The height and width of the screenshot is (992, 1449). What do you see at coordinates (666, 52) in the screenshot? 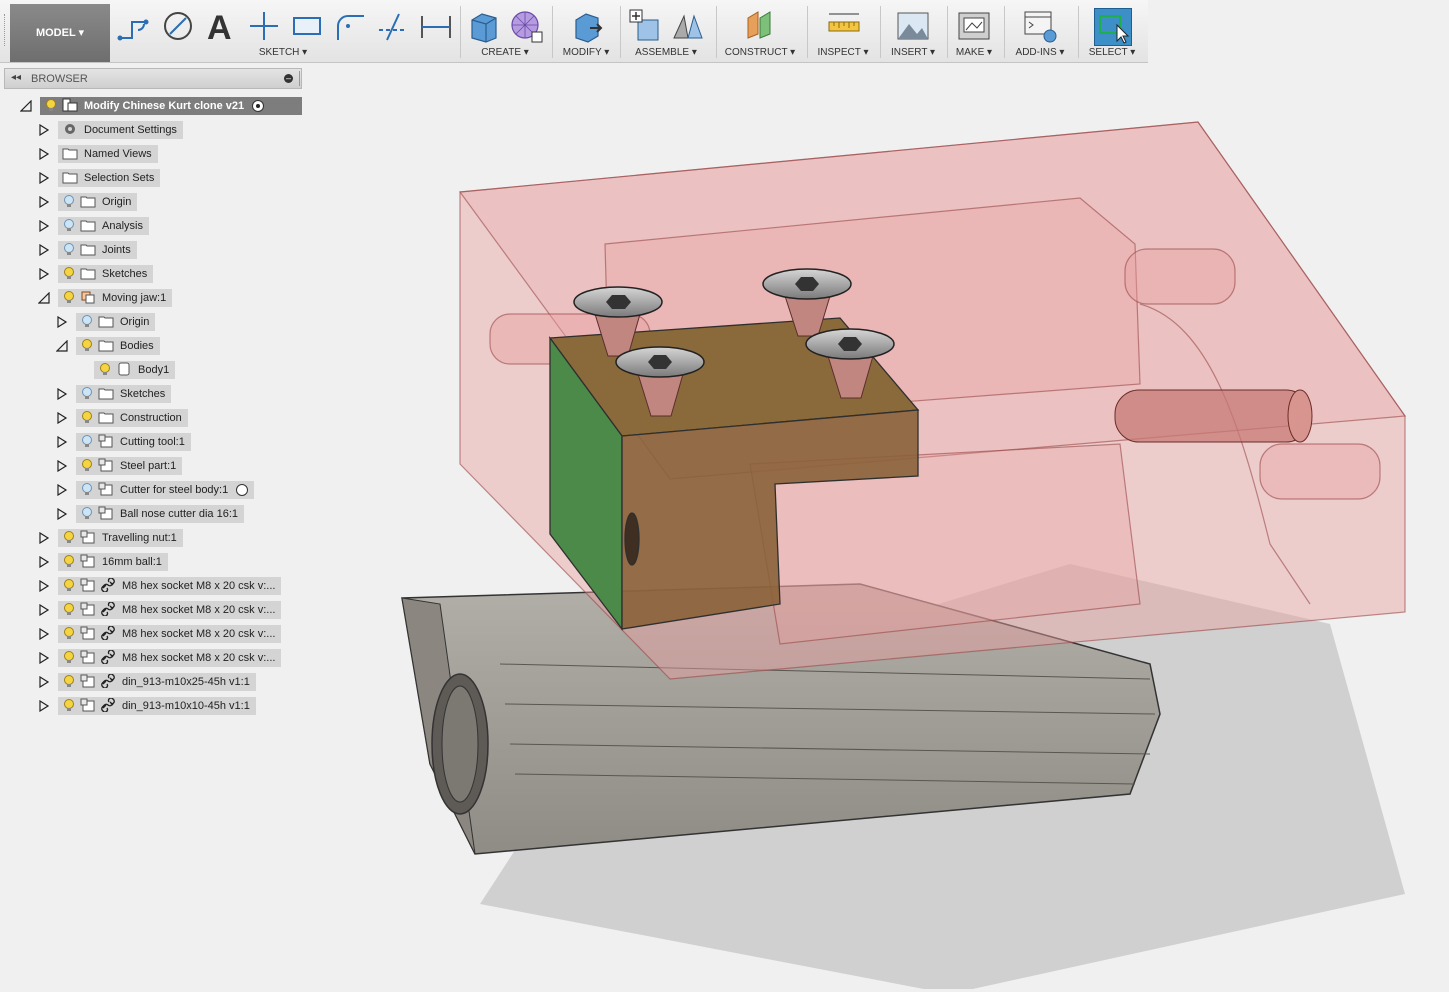
I see `assemble-menu: ASSEMBLE ▾` at bounding box center [666, 52].